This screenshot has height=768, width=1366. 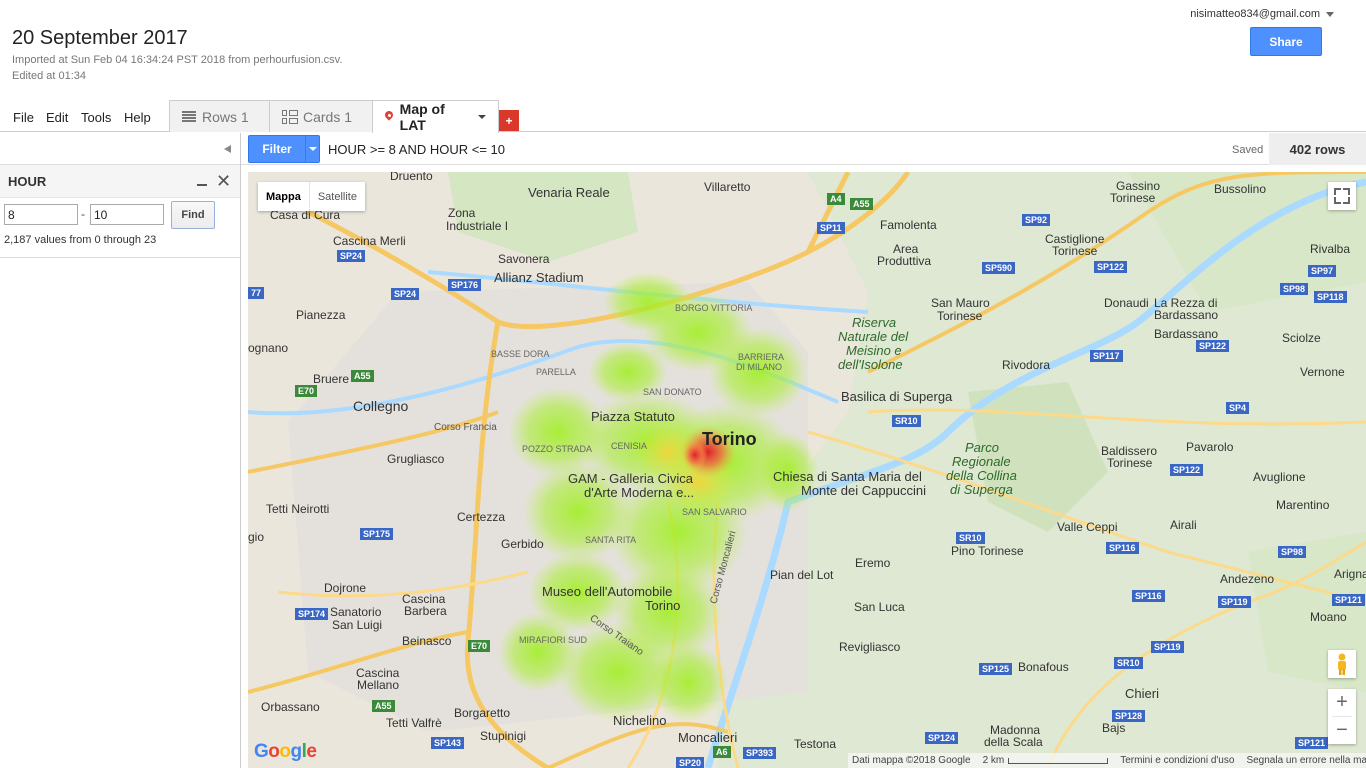 I want to click on document-title: 20 September 2017, so click(x=100, y=38).